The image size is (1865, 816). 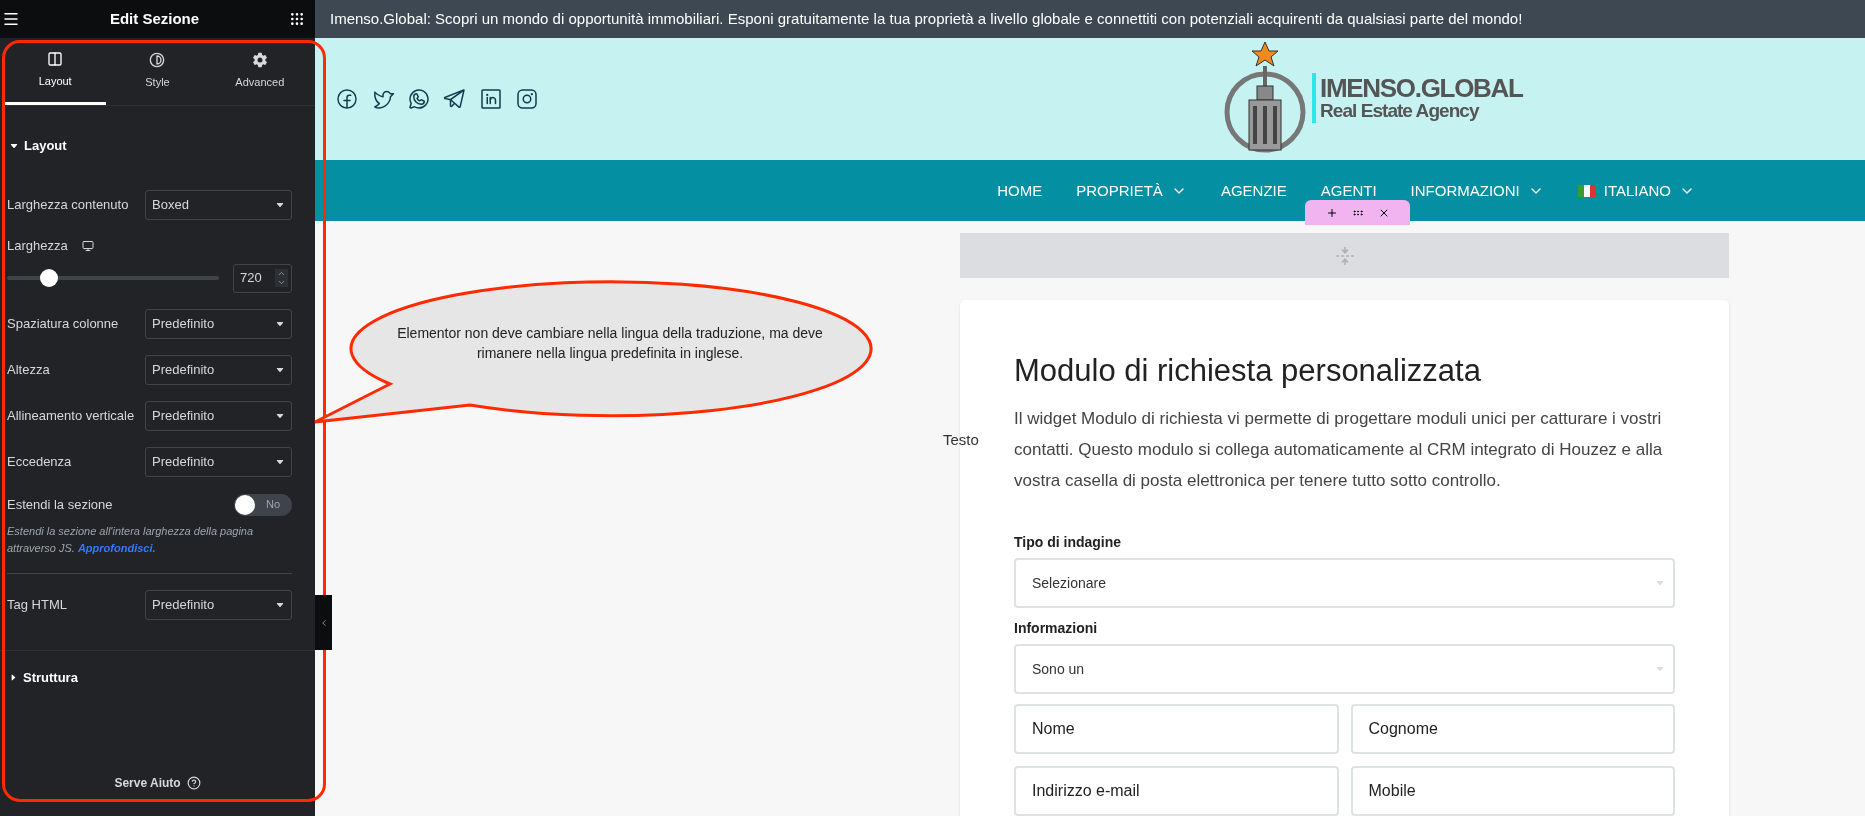 I want to click on section-header: Layout, so click(x=158, y=146).